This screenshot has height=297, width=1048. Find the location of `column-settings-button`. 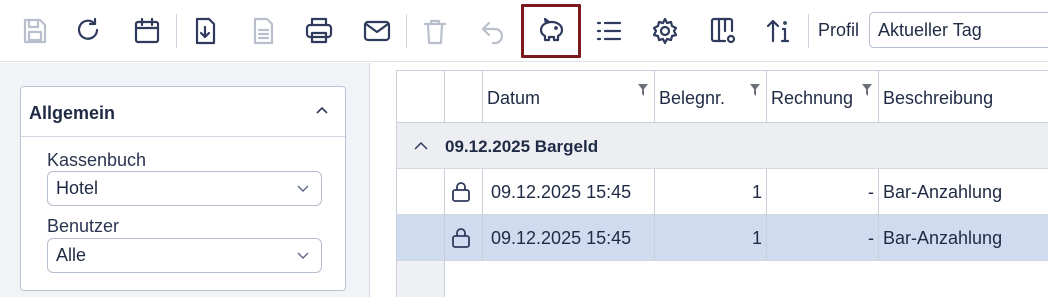

column-settings-button is located at coordinates (723, 31).